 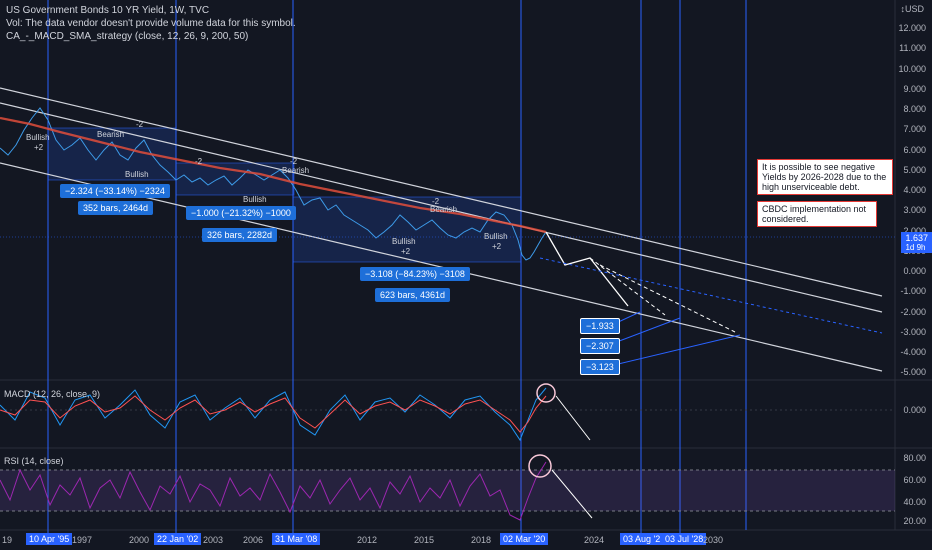 I want to click on rsi-band, so click(x=447, y=490).